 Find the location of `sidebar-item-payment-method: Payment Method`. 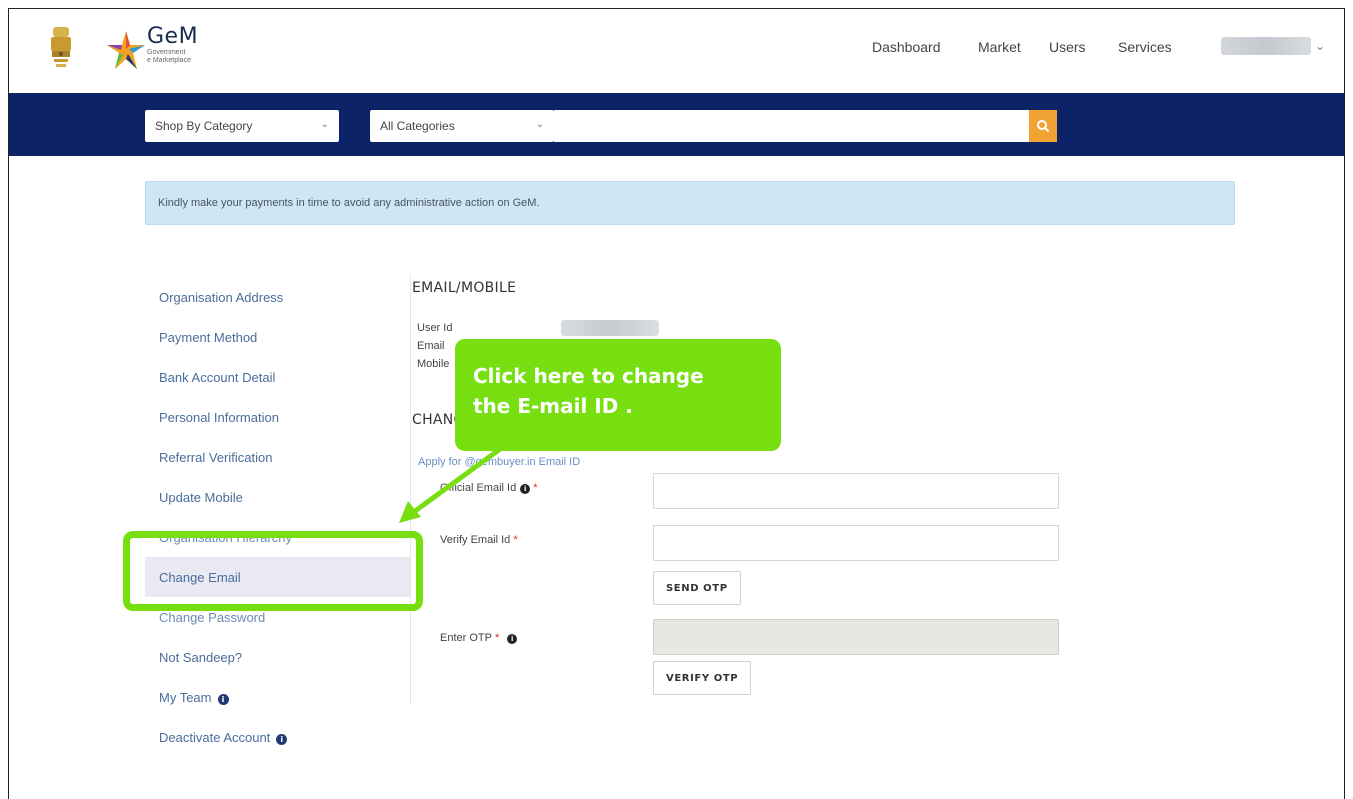

sidebar-item-payment-method: Payment Method is located at coordinates (278, 337).